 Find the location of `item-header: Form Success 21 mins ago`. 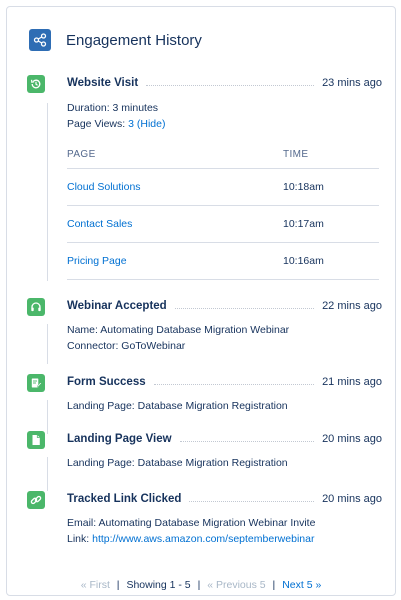

item-header: Form Success 21 mins ago is located at coordinates (224, 382).